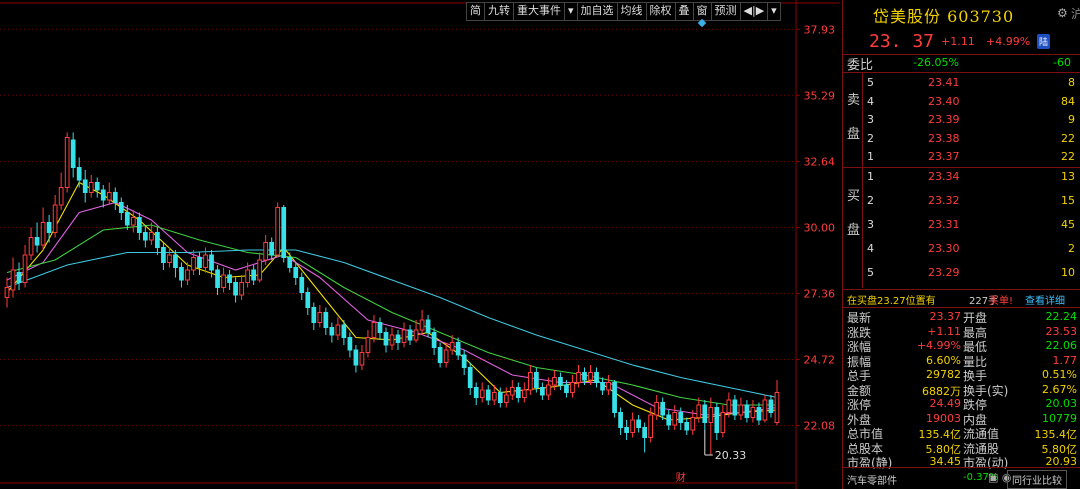 The image size is (1080, 489). Describe the element at coordinates (971, 273) in the screenshot. I see `buy-level-row: 5 23.29 10` at that location.